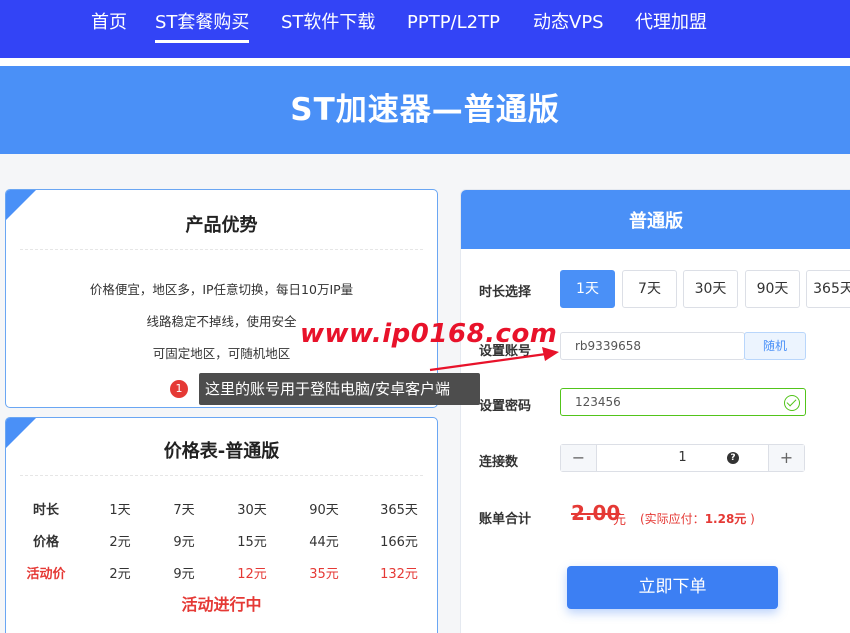 This screenshot has width=850, height=633. I want to click on price-table-cell: 12元, so click(252, 574).